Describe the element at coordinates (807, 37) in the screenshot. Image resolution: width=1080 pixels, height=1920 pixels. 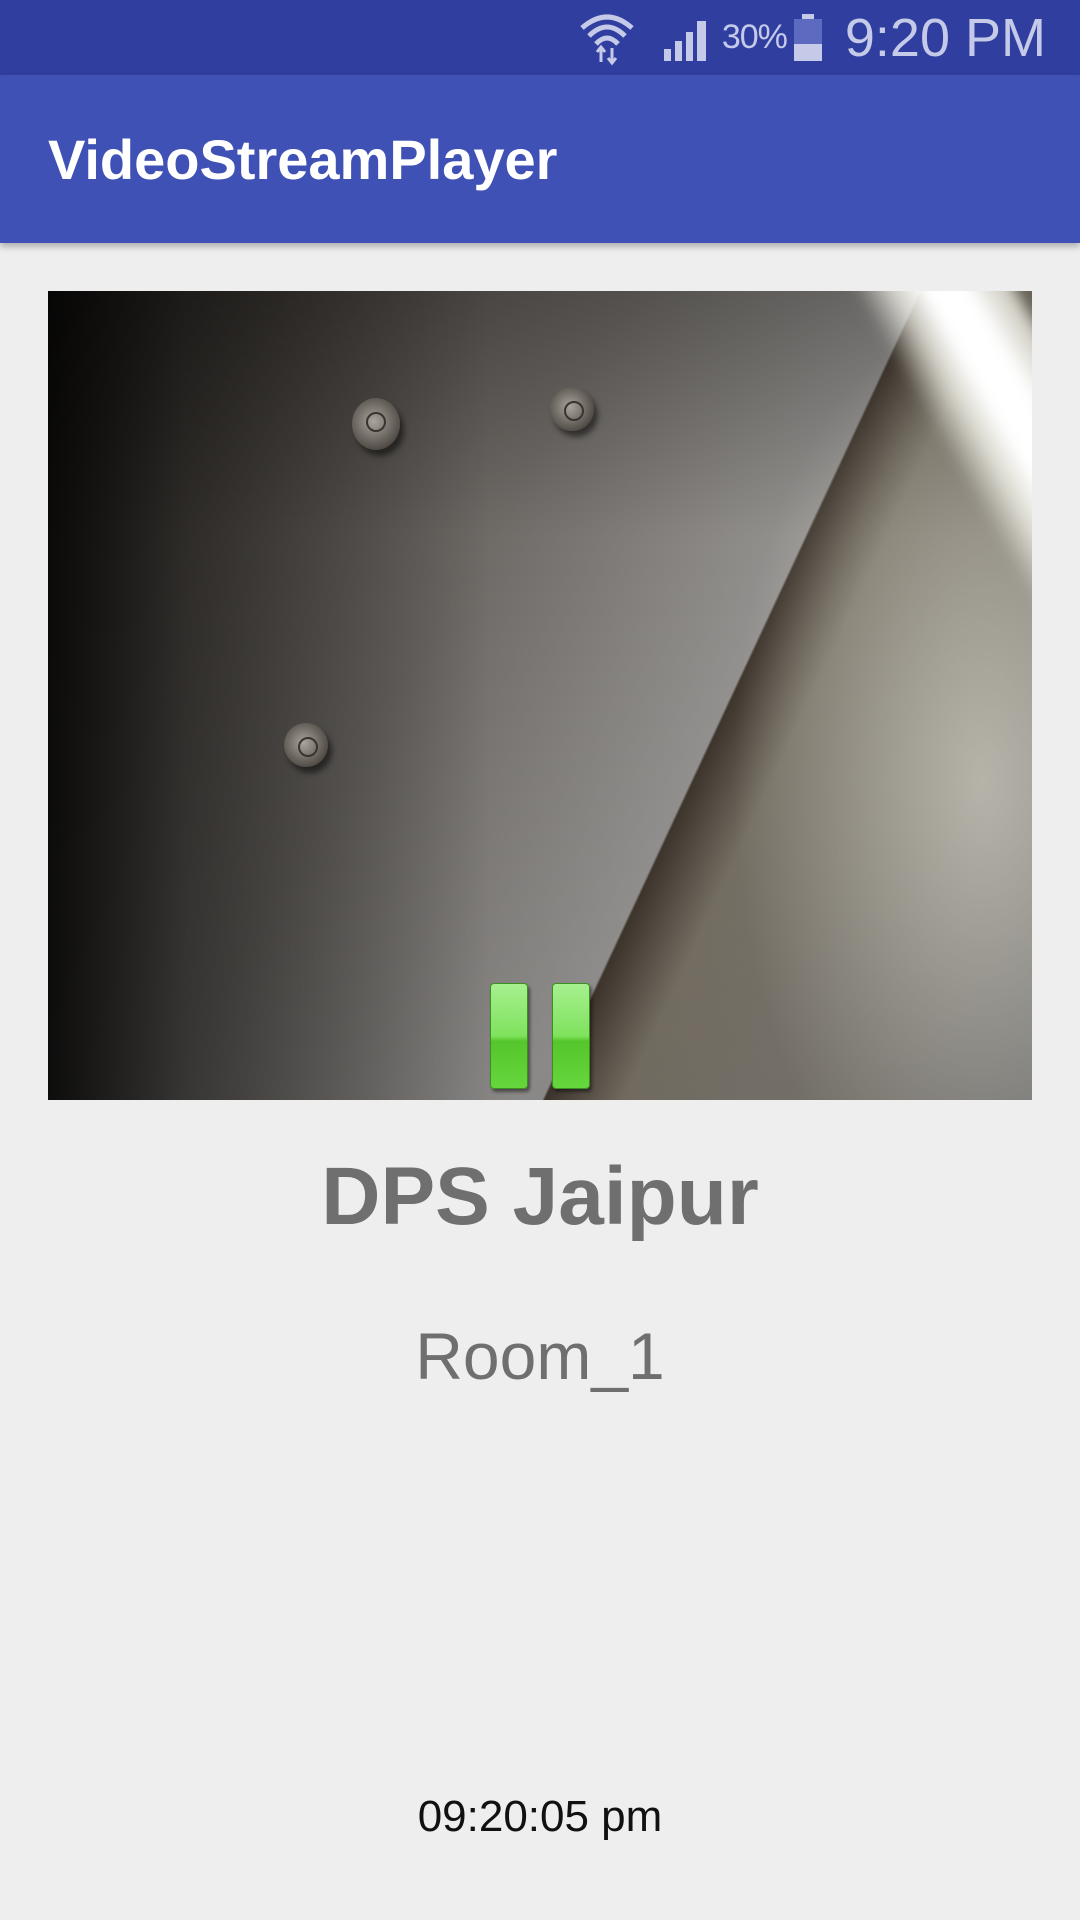
I see `battery-icon` at that location.